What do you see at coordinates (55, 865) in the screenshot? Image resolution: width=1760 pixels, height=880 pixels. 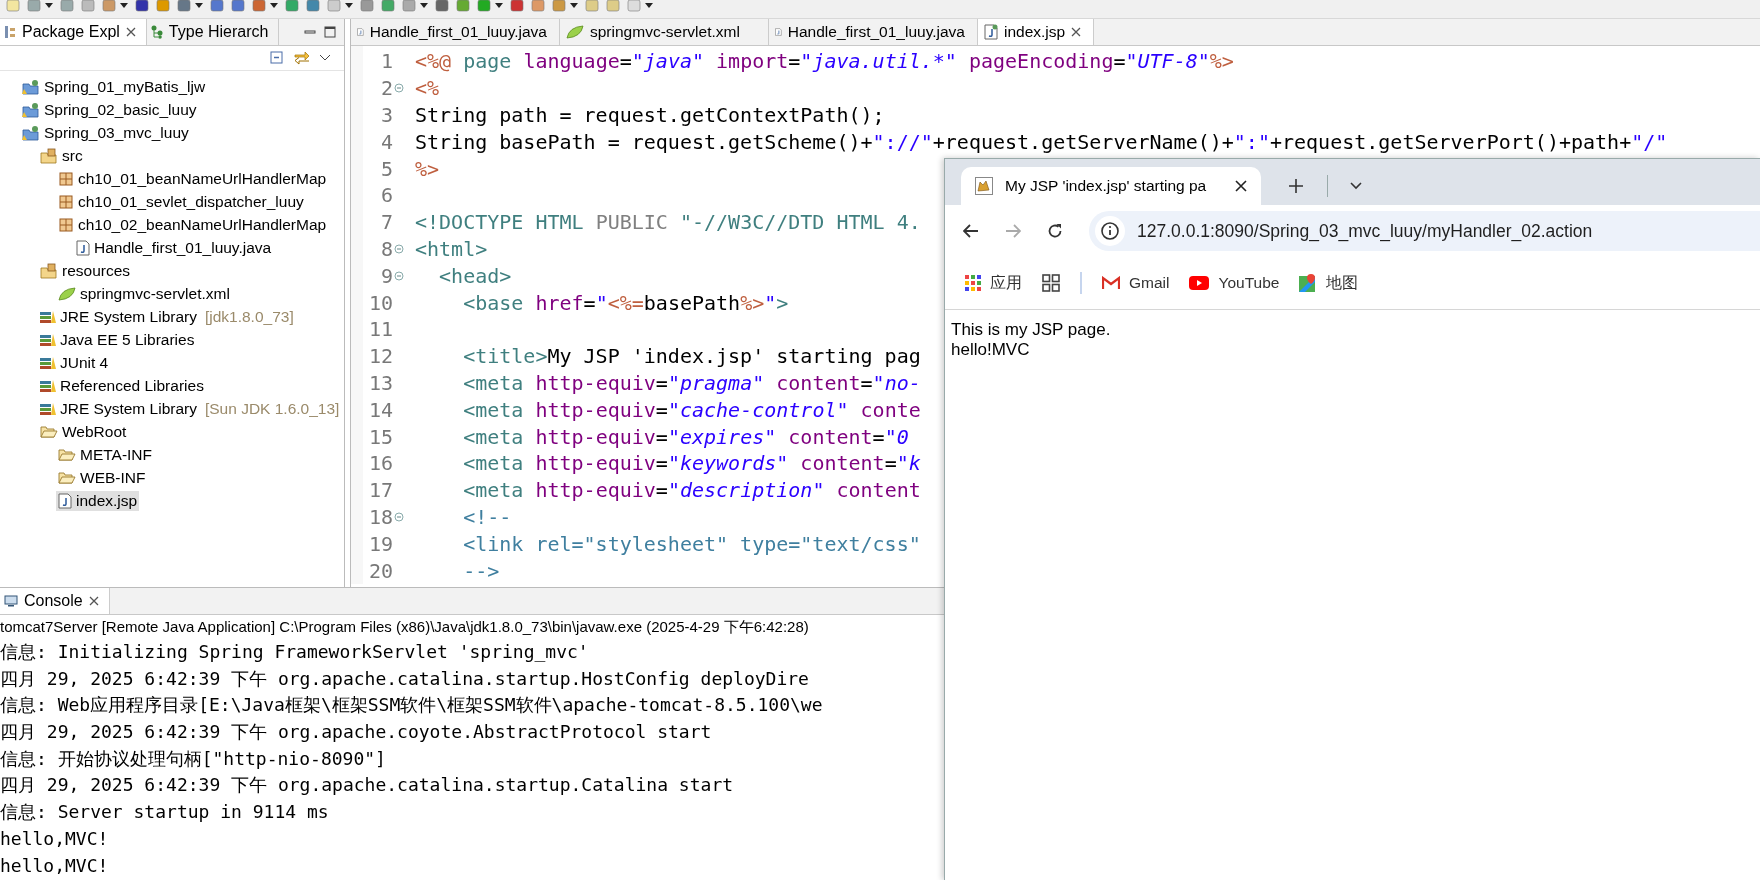 I see `console-line: hello,MVC!` at bounding box center [55, 865].